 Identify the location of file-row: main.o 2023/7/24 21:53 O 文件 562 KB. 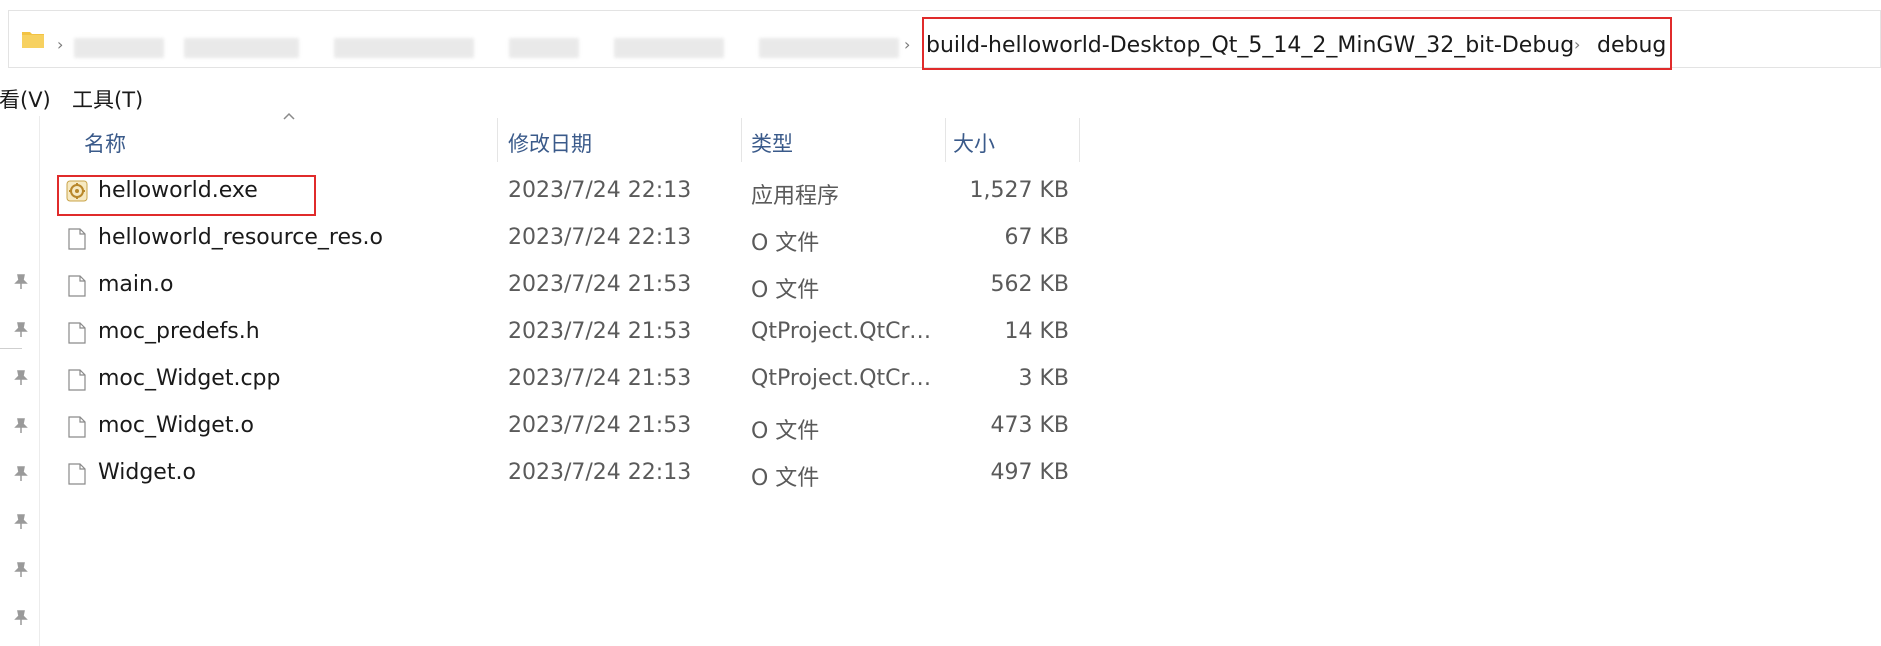
(560, 286).